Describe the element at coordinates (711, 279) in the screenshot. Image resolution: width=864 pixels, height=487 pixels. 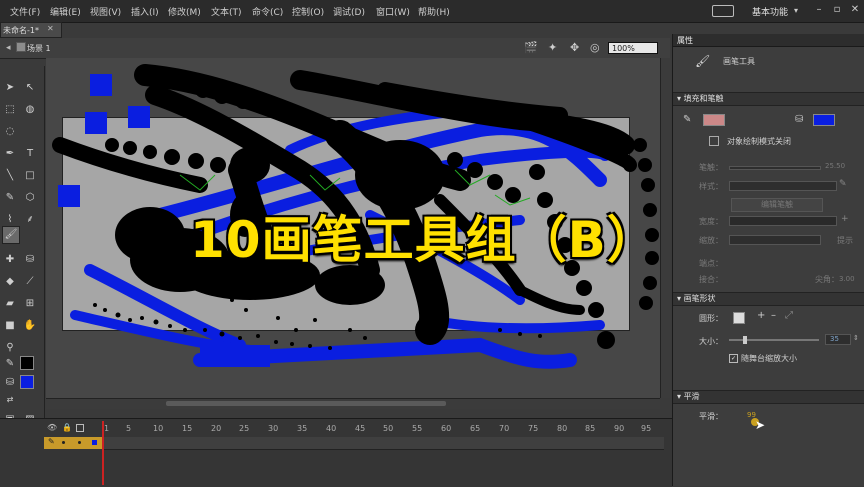
I see `join-label: 接合：` at that location.